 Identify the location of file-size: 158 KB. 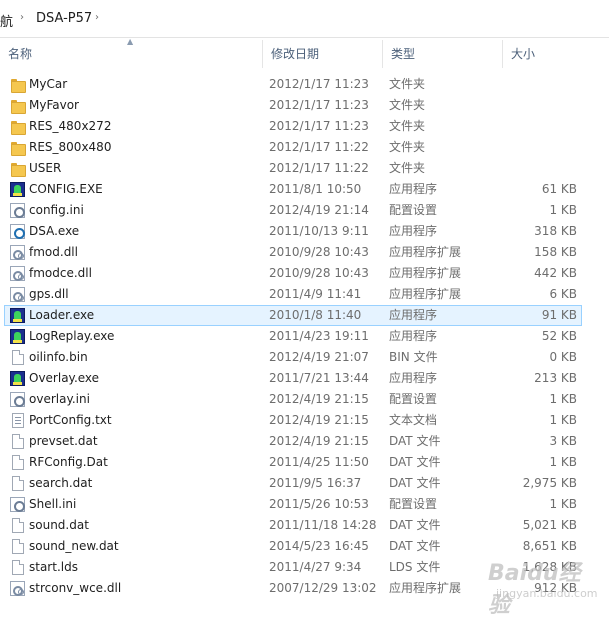
(555, 252).